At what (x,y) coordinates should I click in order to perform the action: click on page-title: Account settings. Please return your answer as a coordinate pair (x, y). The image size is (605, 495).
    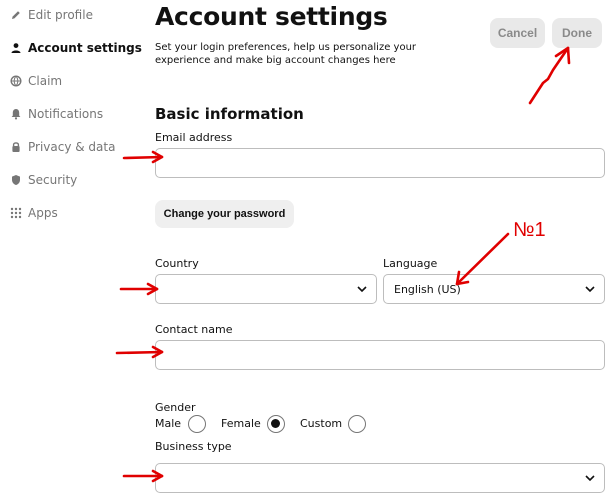
    Looking at the image, I should click on (271, 16).